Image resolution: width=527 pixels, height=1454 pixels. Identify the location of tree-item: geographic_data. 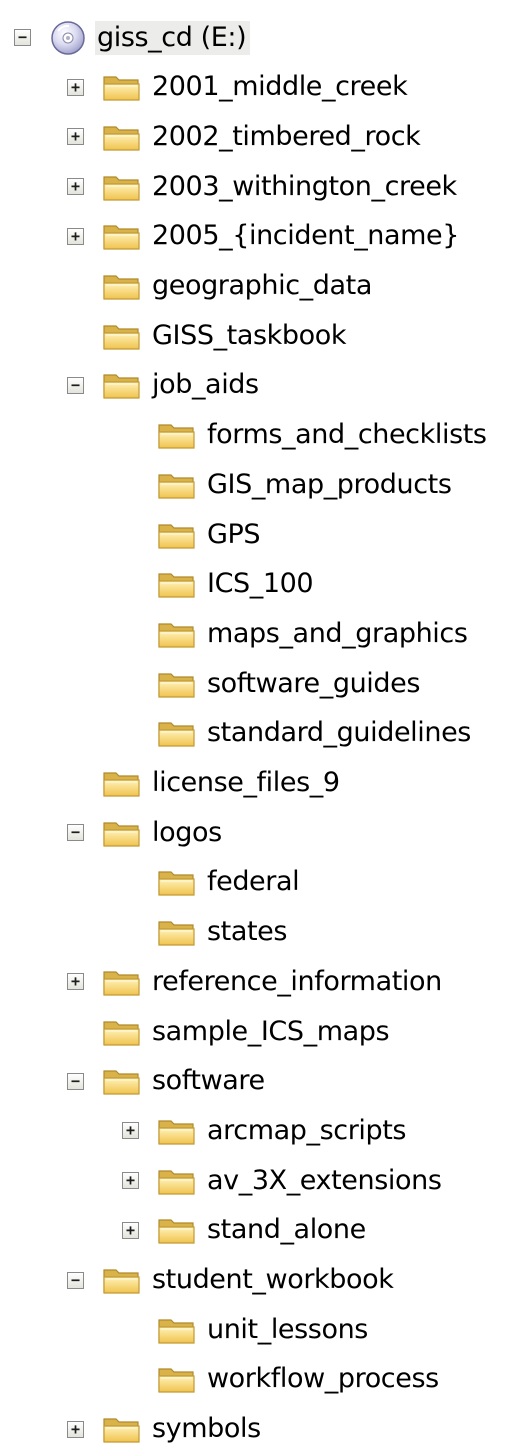
(221, 286).